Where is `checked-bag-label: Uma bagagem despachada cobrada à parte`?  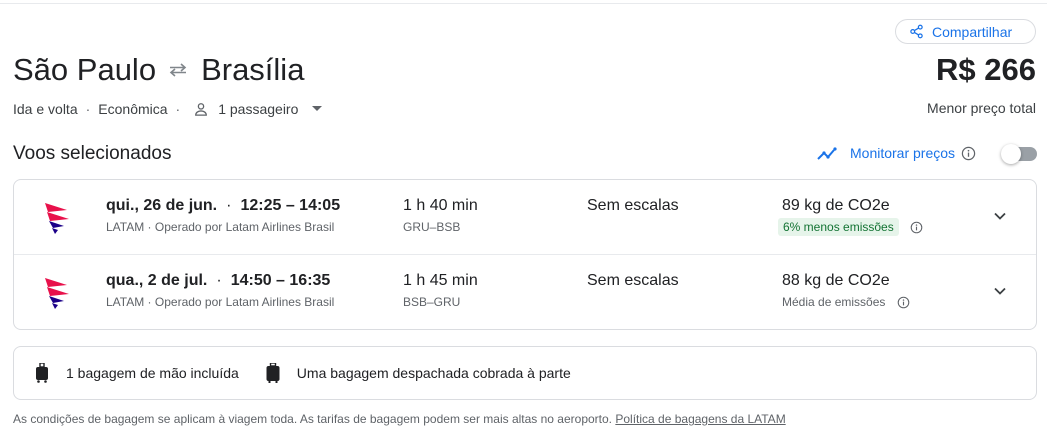 checked-bag-label: Uma bagagem despachada cobrada à parte is located at coordinates (433, 373).